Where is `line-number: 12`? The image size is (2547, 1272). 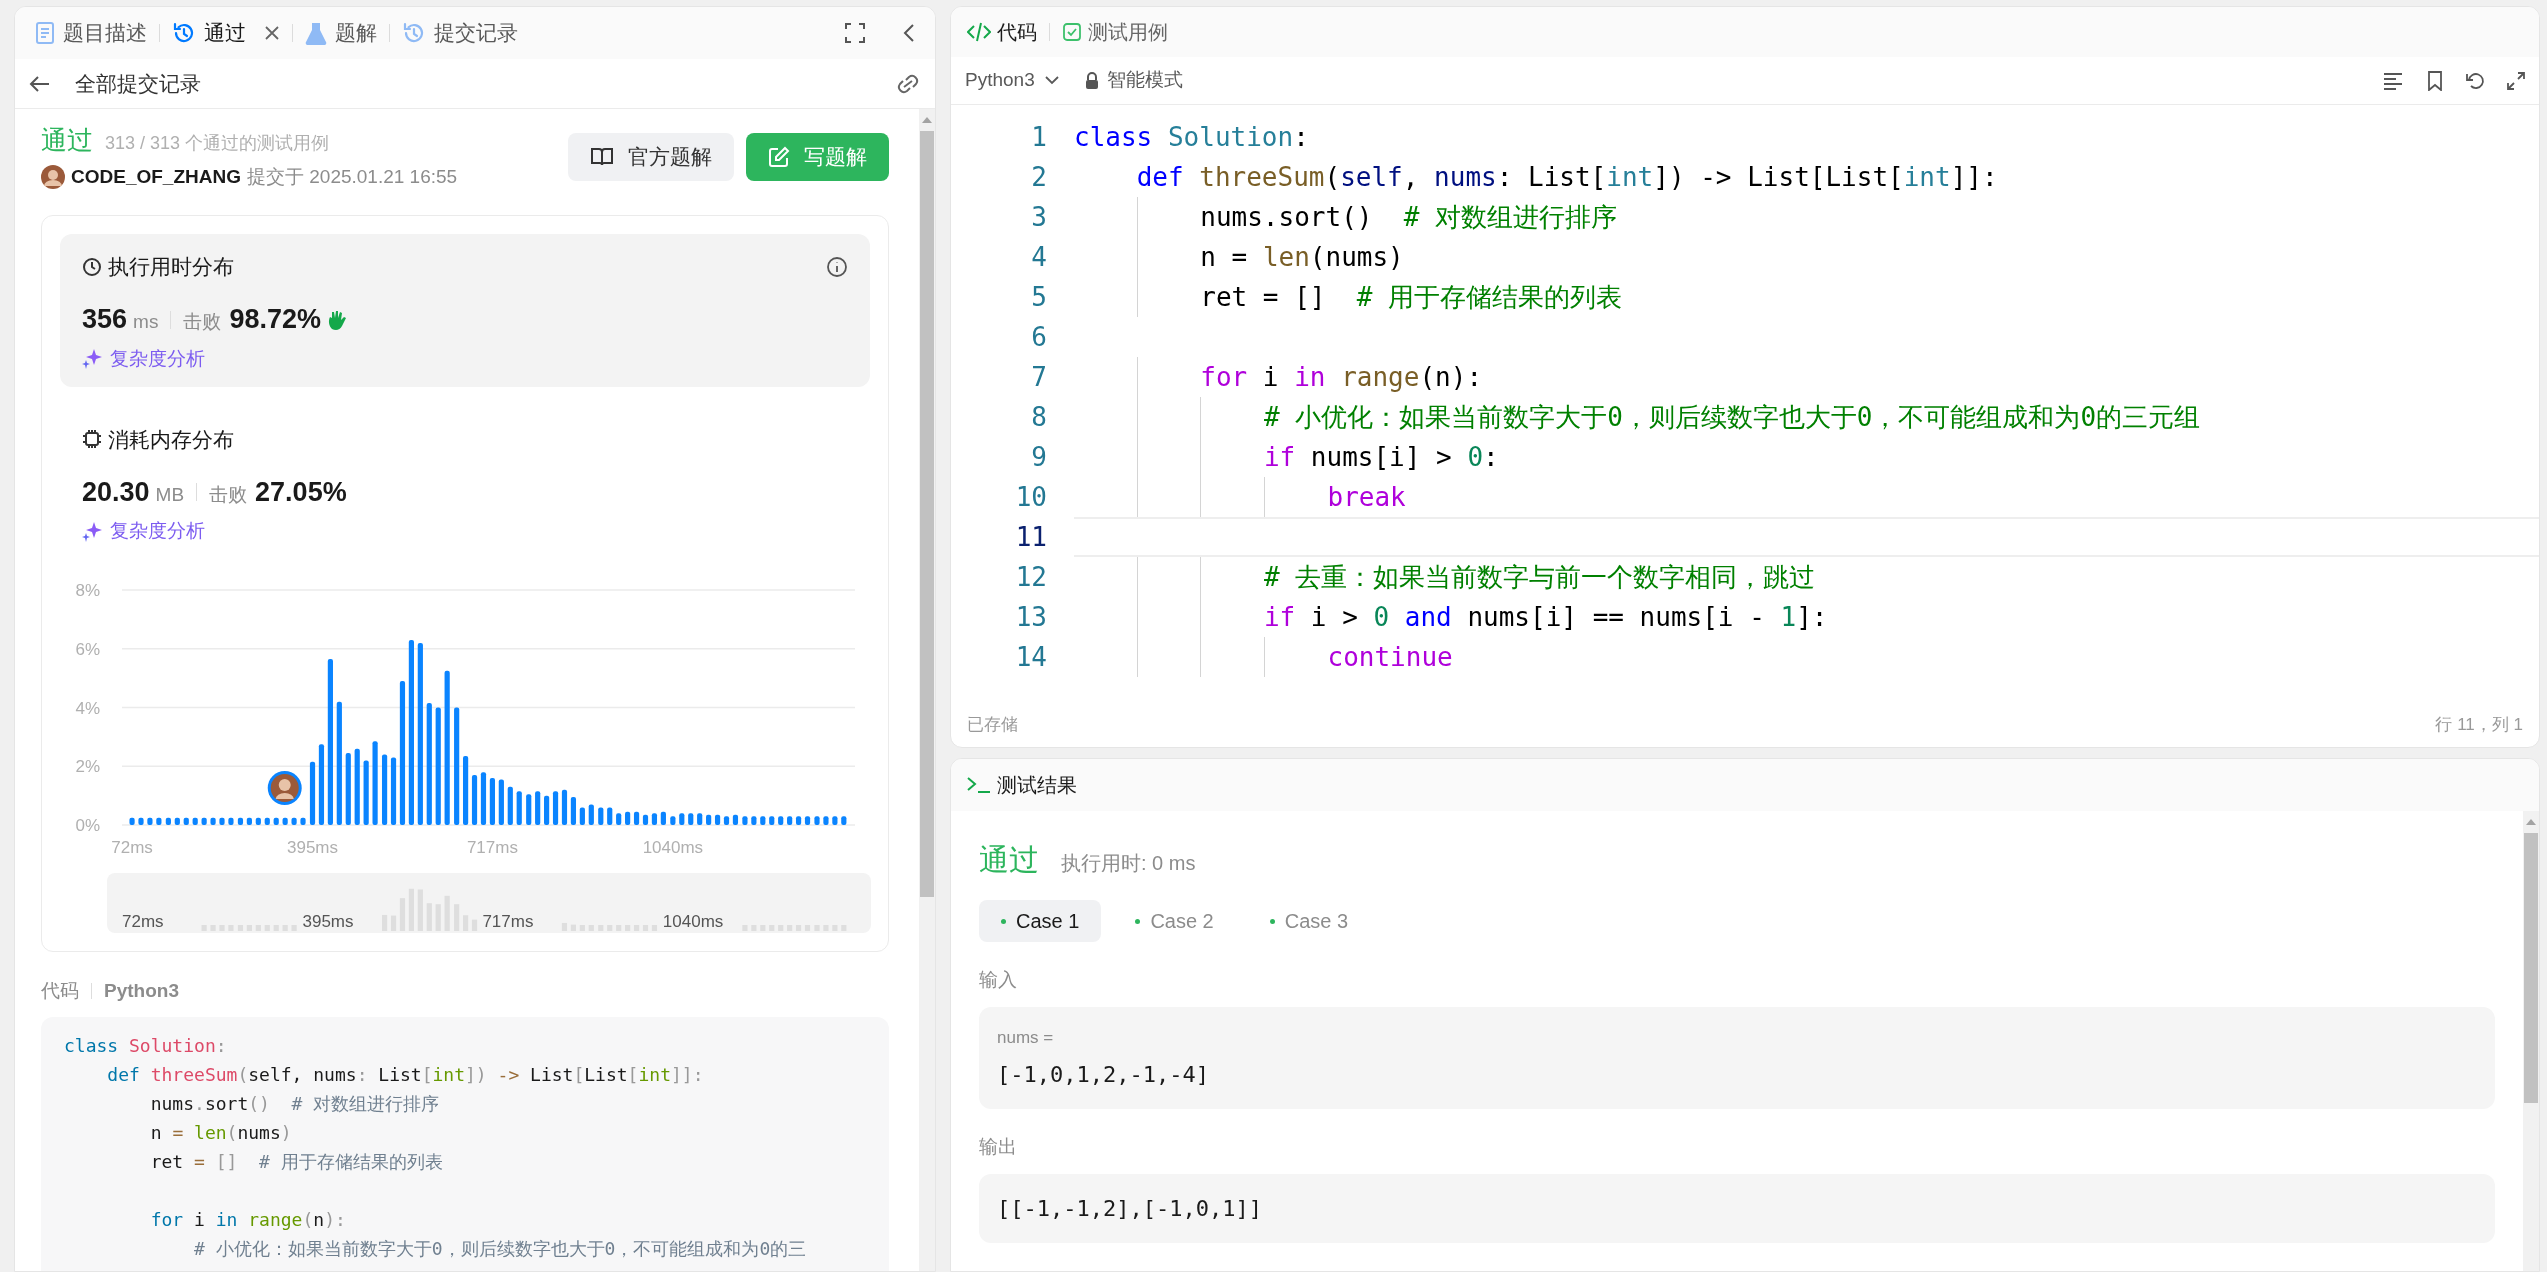 line-number: 12 is located at coordinates (1030, 577).